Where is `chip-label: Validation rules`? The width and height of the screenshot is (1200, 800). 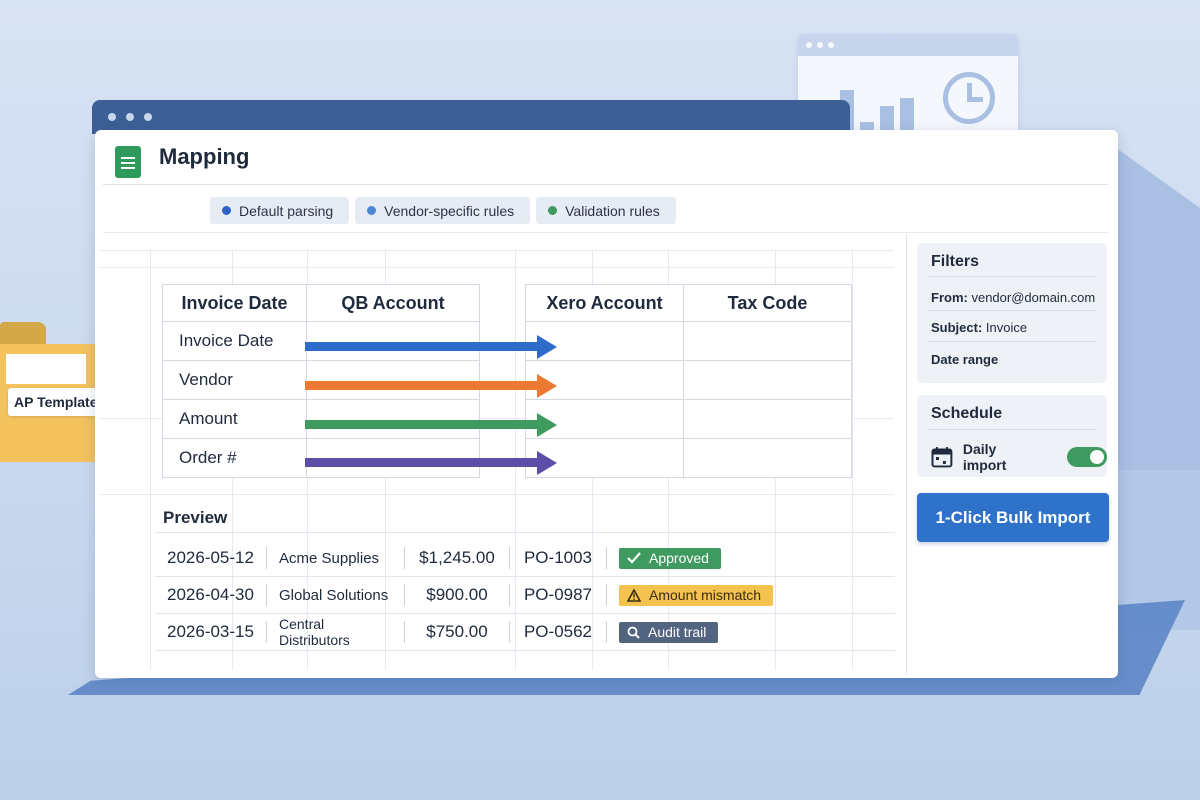
chip-label: Validation rules is located at coordinates (612, 210).